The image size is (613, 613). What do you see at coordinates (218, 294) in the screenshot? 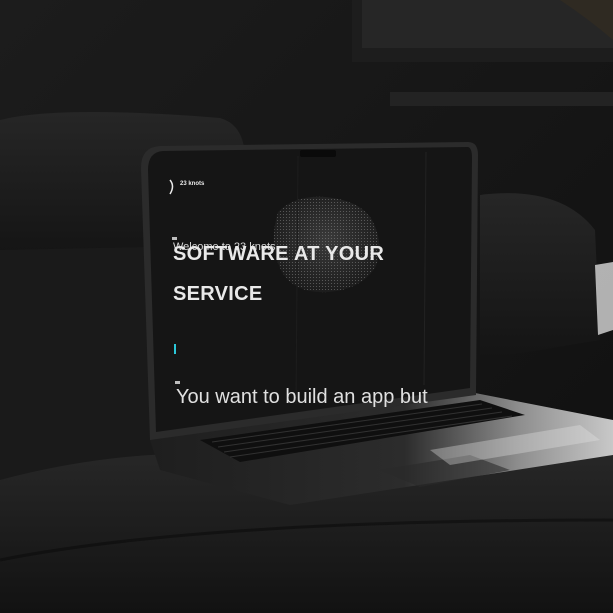
I see `headline-line-2: SERVICE` at bounding box center [218, 294].